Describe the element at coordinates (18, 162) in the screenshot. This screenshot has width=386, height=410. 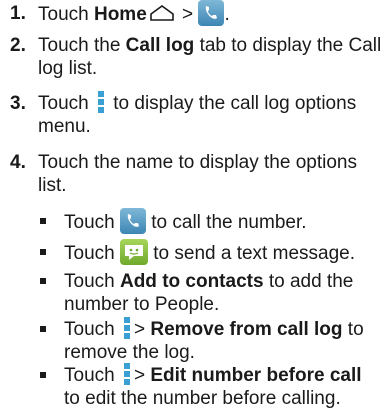
I see `step-number: 4.` at that location.